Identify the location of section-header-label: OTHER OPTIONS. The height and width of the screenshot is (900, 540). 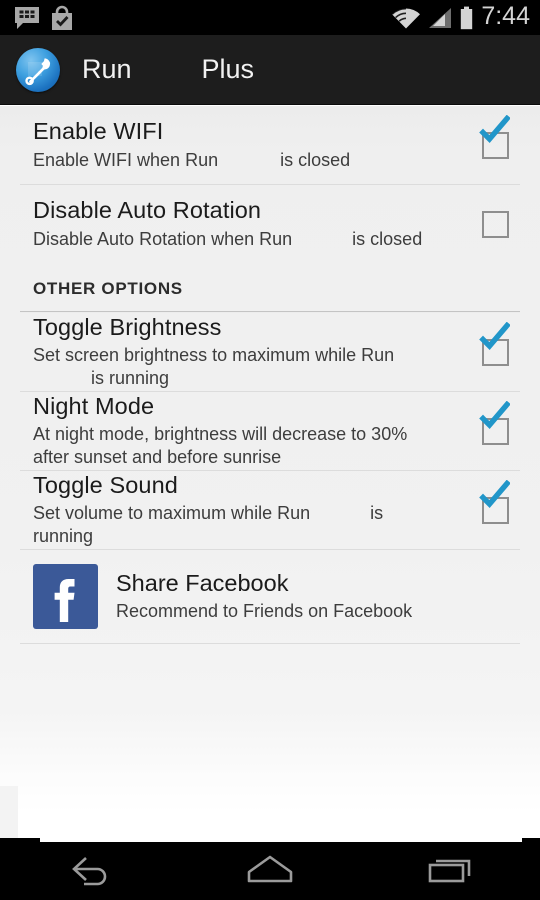
(108, 288).